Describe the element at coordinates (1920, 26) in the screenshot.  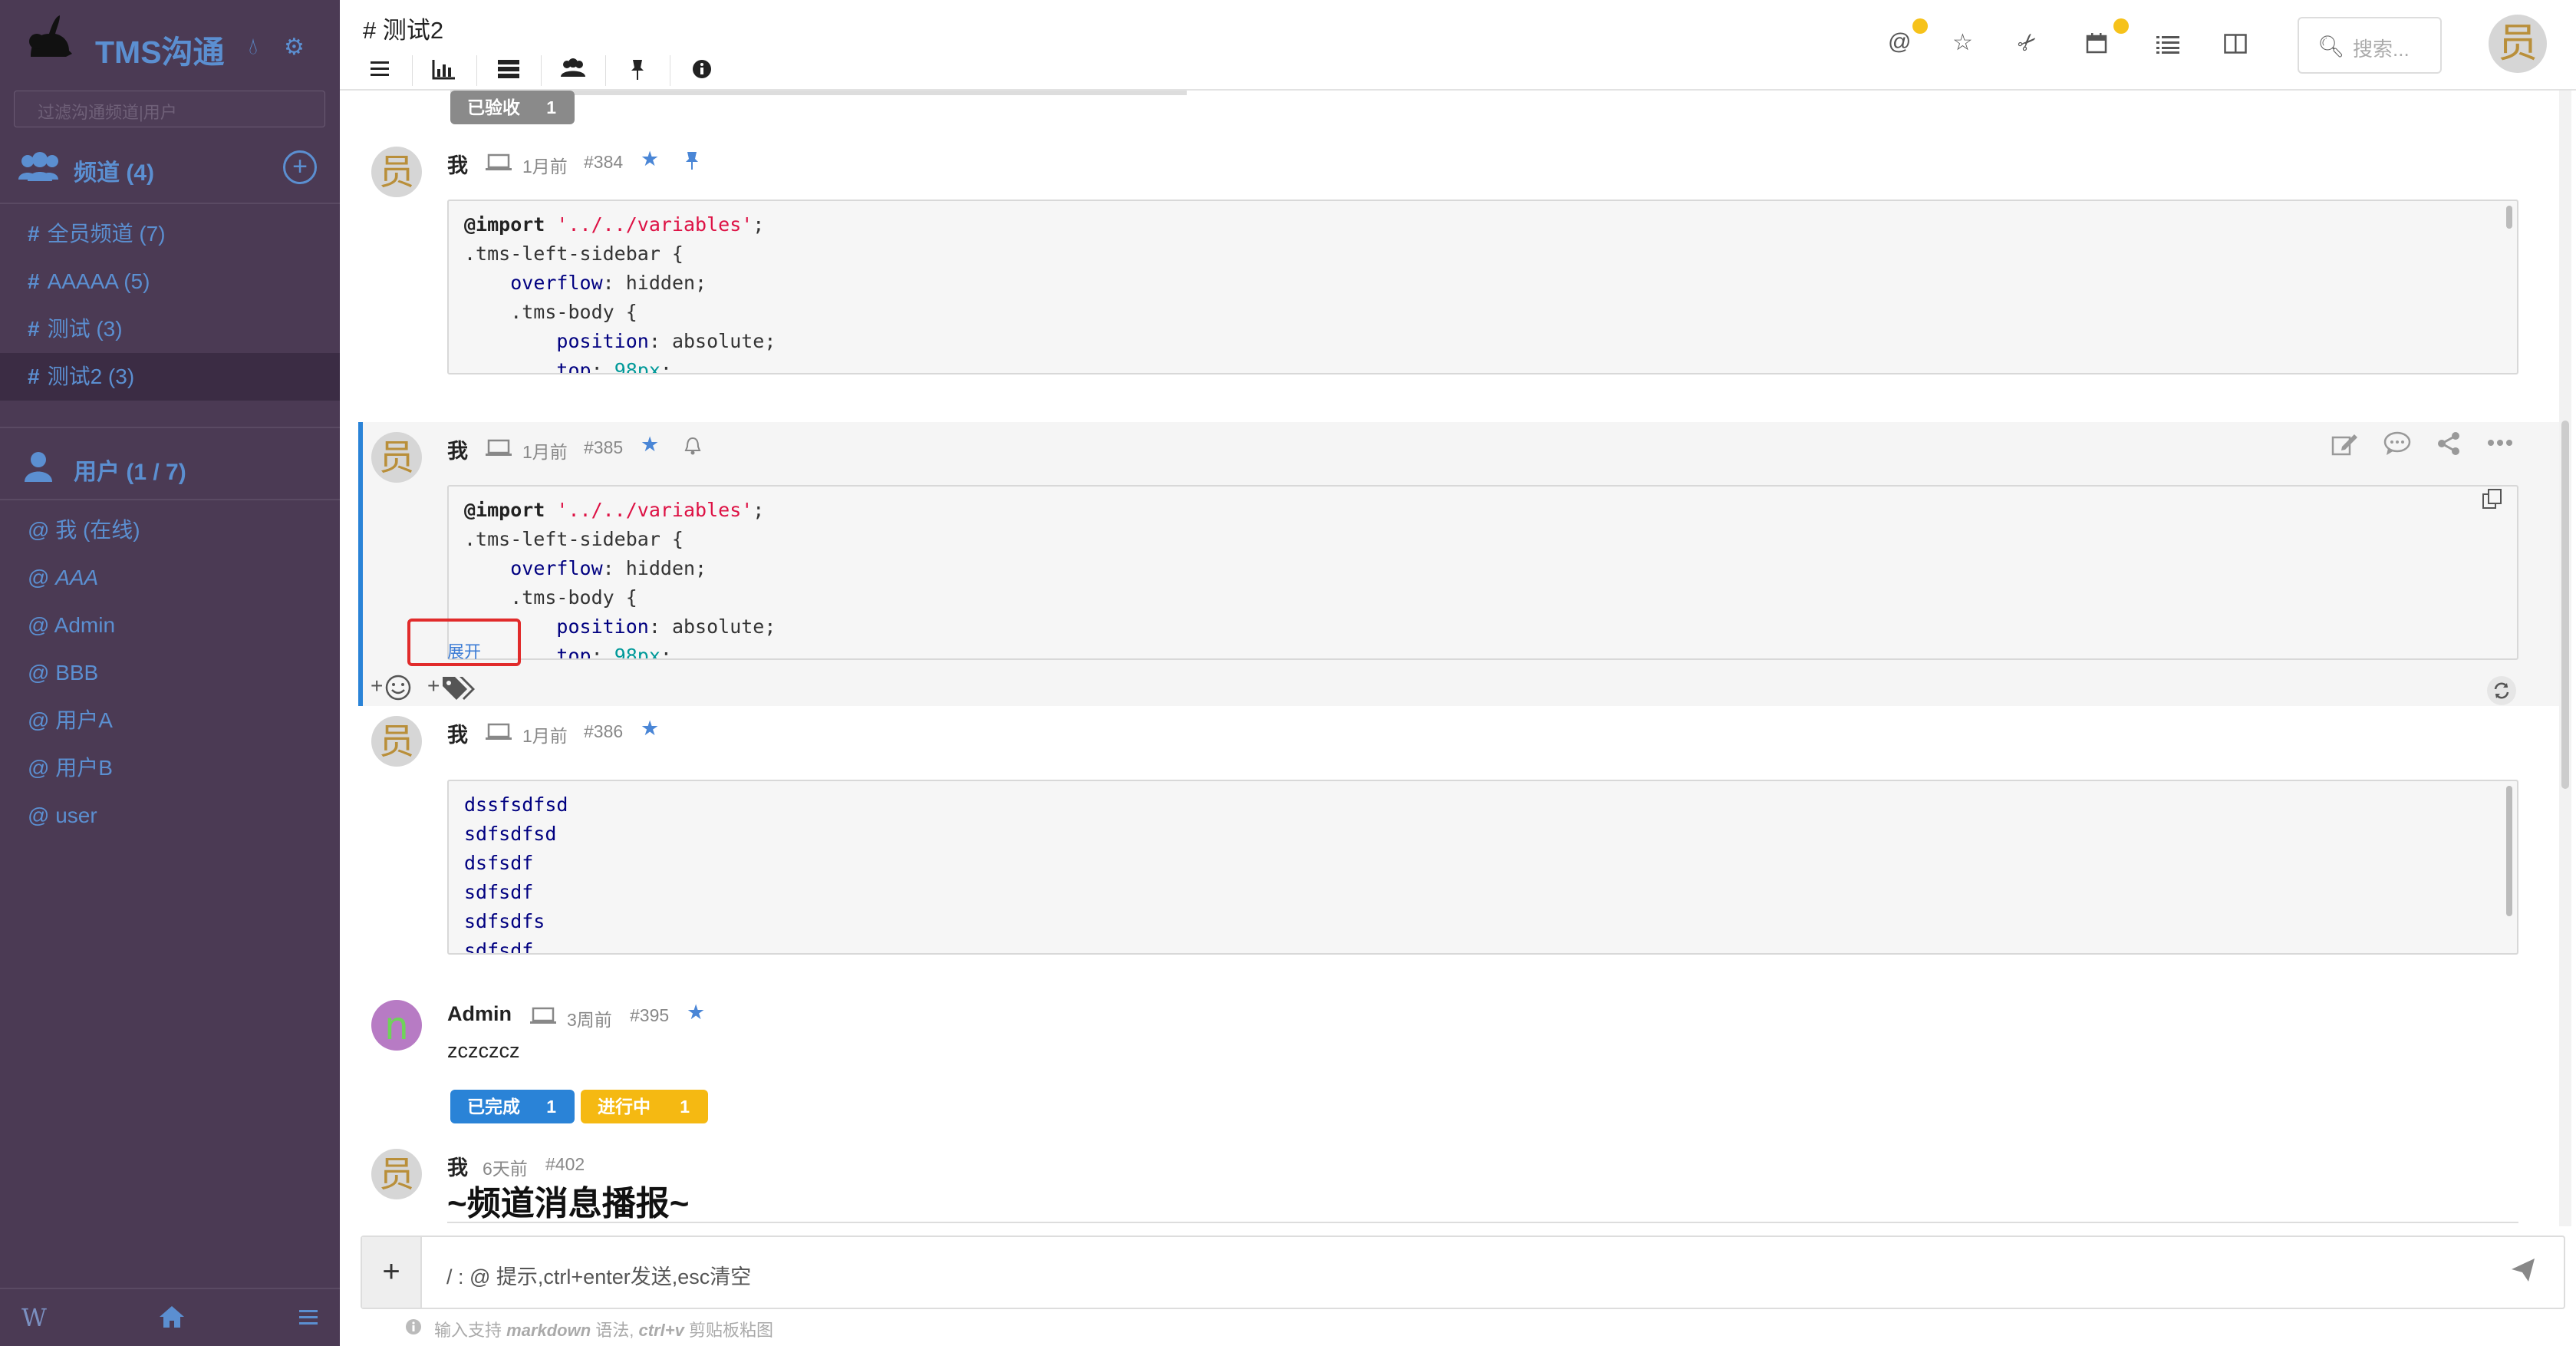
I see `notification-dot` at that location.